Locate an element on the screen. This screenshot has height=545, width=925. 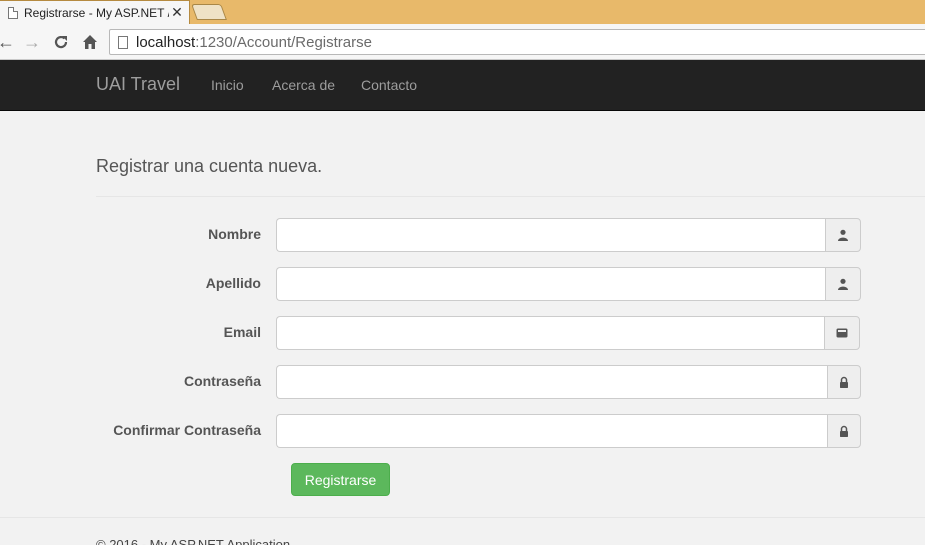
registrarse-button: Registrarse is located at coordinates (340, 479).